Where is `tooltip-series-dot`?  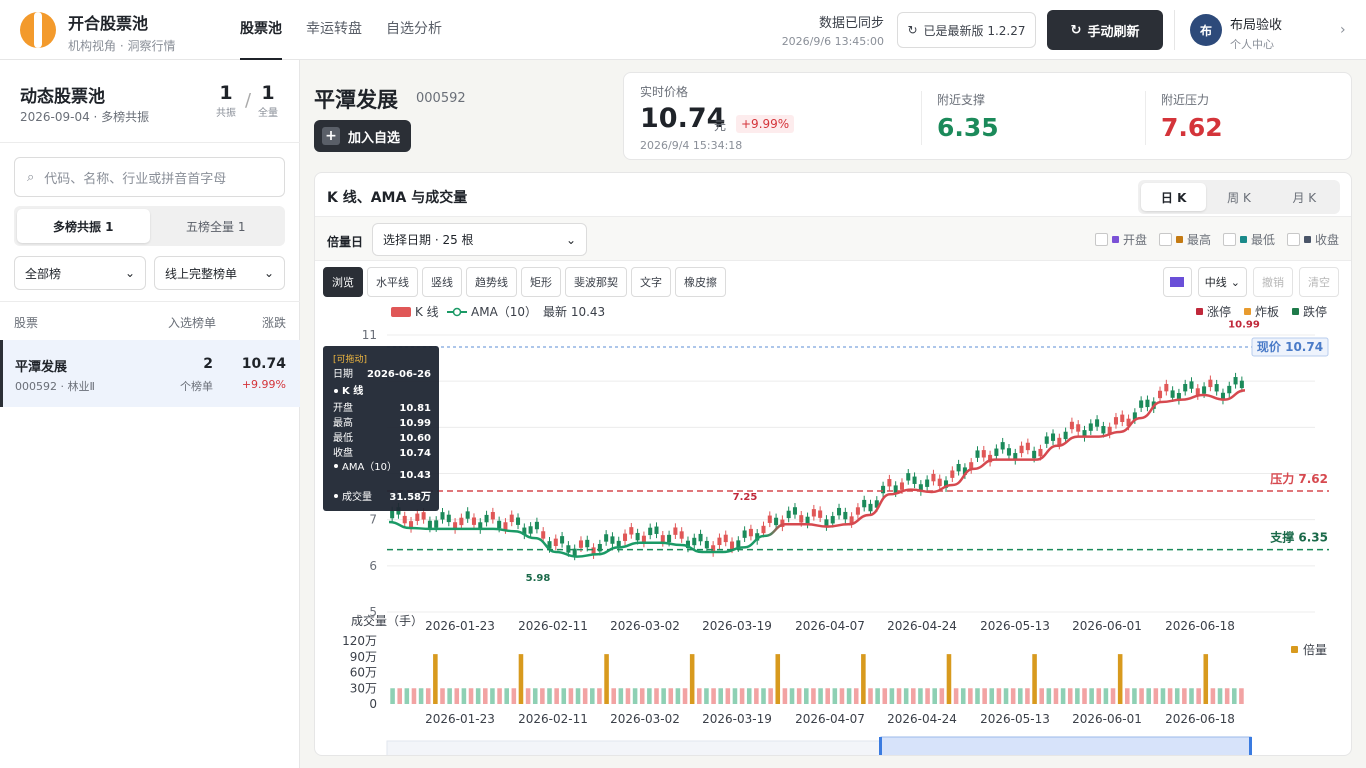
tooltip-series-dot is located at coordinates (336, 391).